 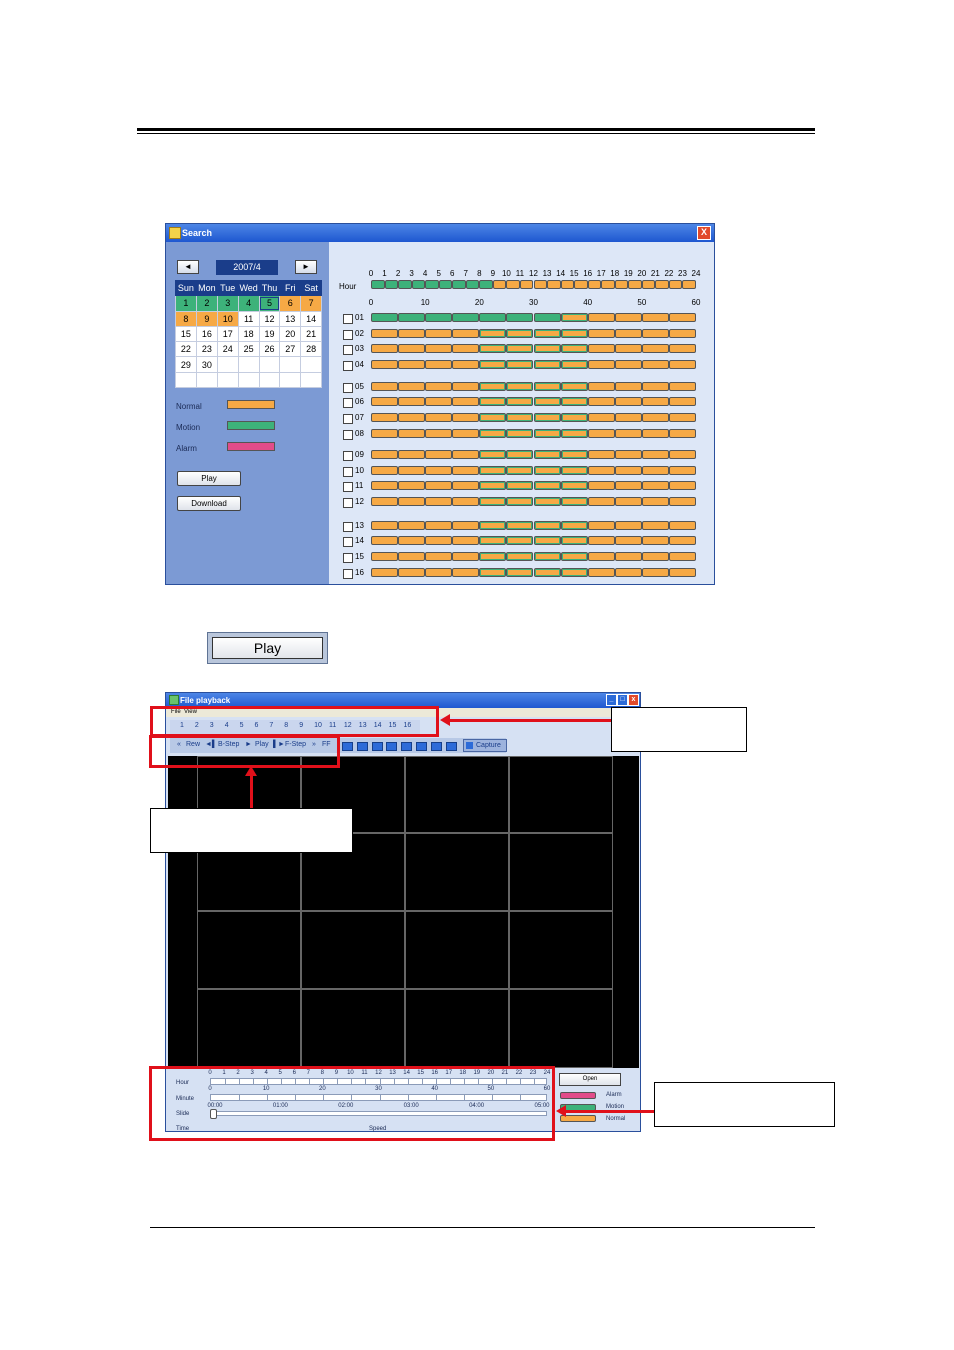 What do you see at coordinates (362, 746) in the screenshot?
I see `layout-4-icon` at bounding box center [362, 746].